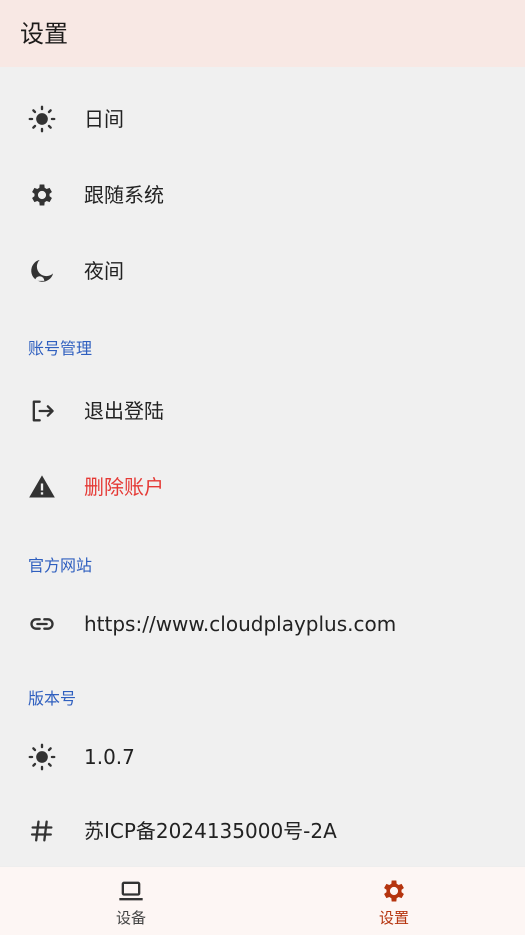 The height and width of the screenshot is (935, 525). What do you see at coordinates (393, 918) in the screenshot?
I see `nav-tab-settings-label: 设置` at bounding box center [393, 918].